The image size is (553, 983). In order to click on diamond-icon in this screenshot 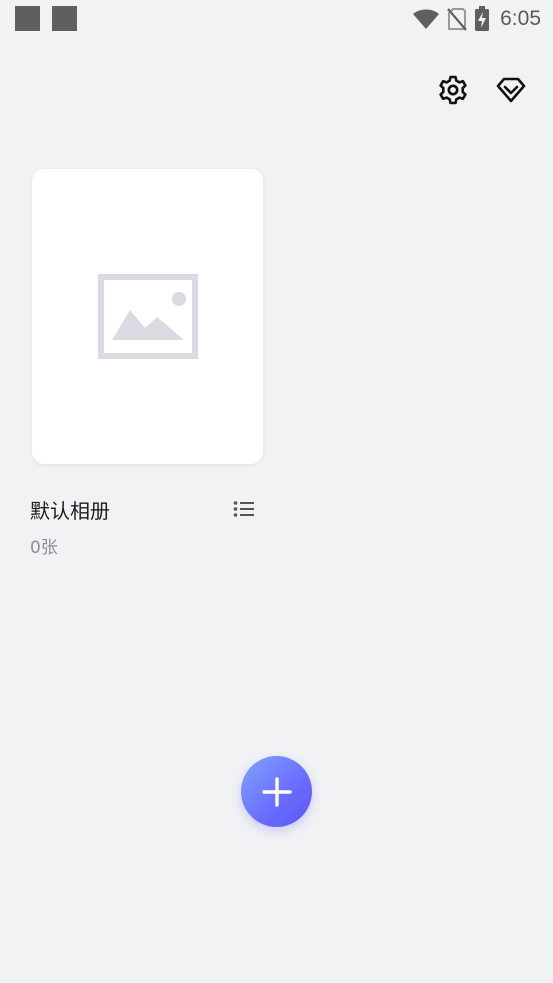, I will do `click(511, 90)`.